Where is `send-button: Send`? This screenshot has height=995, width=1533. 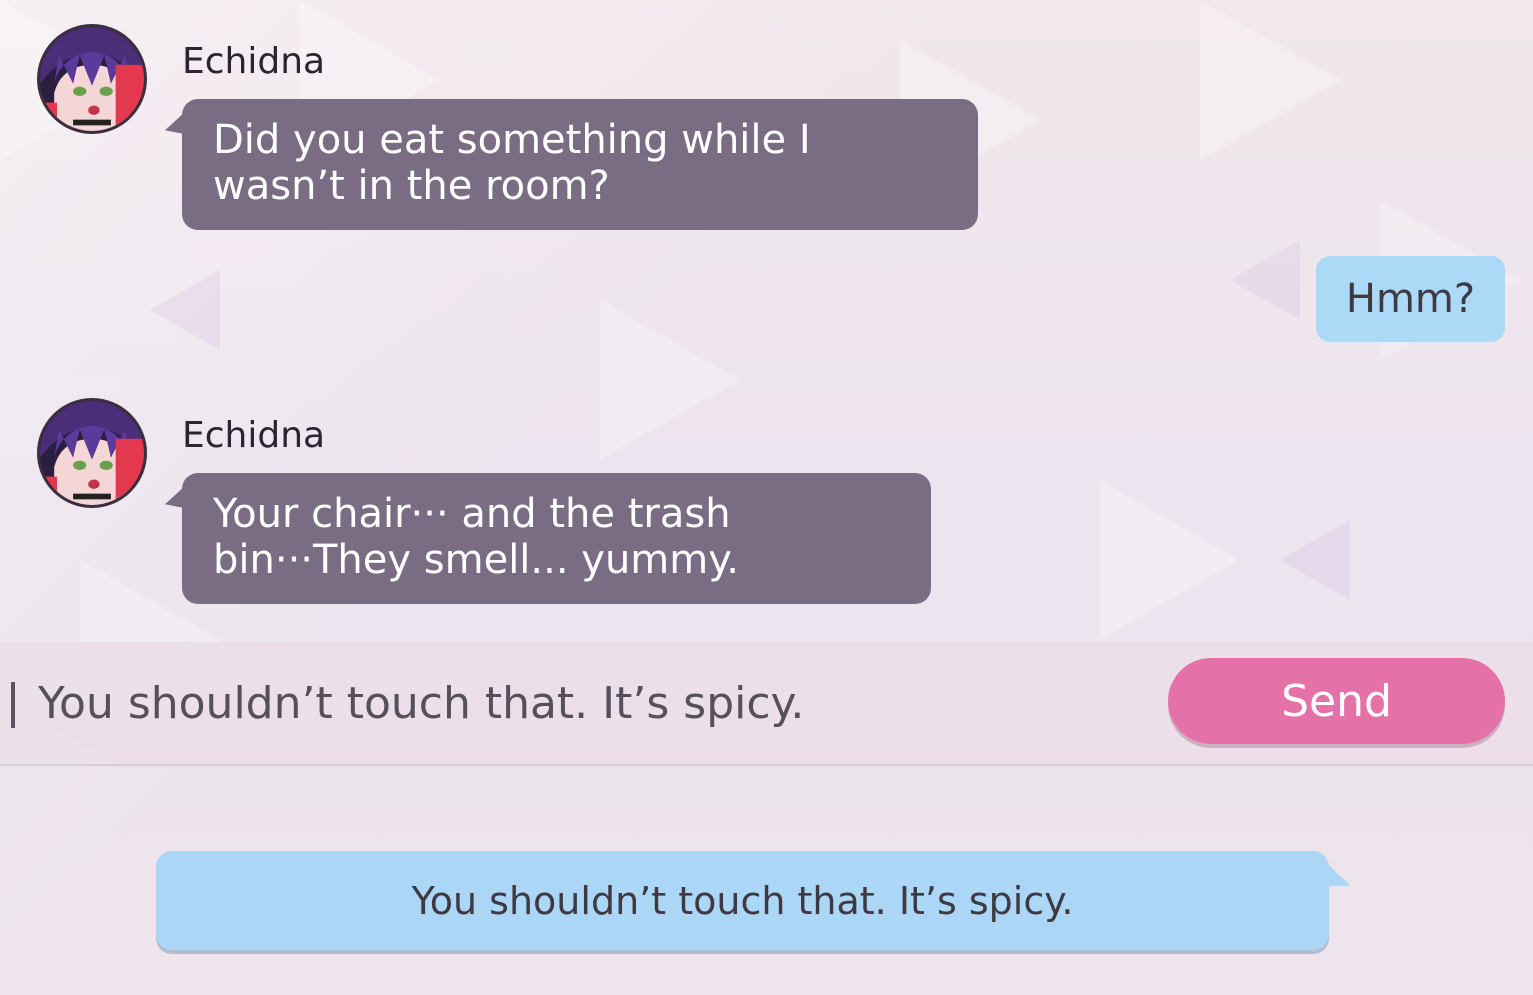 send-button: Send is located at coordinates (1336, 701).